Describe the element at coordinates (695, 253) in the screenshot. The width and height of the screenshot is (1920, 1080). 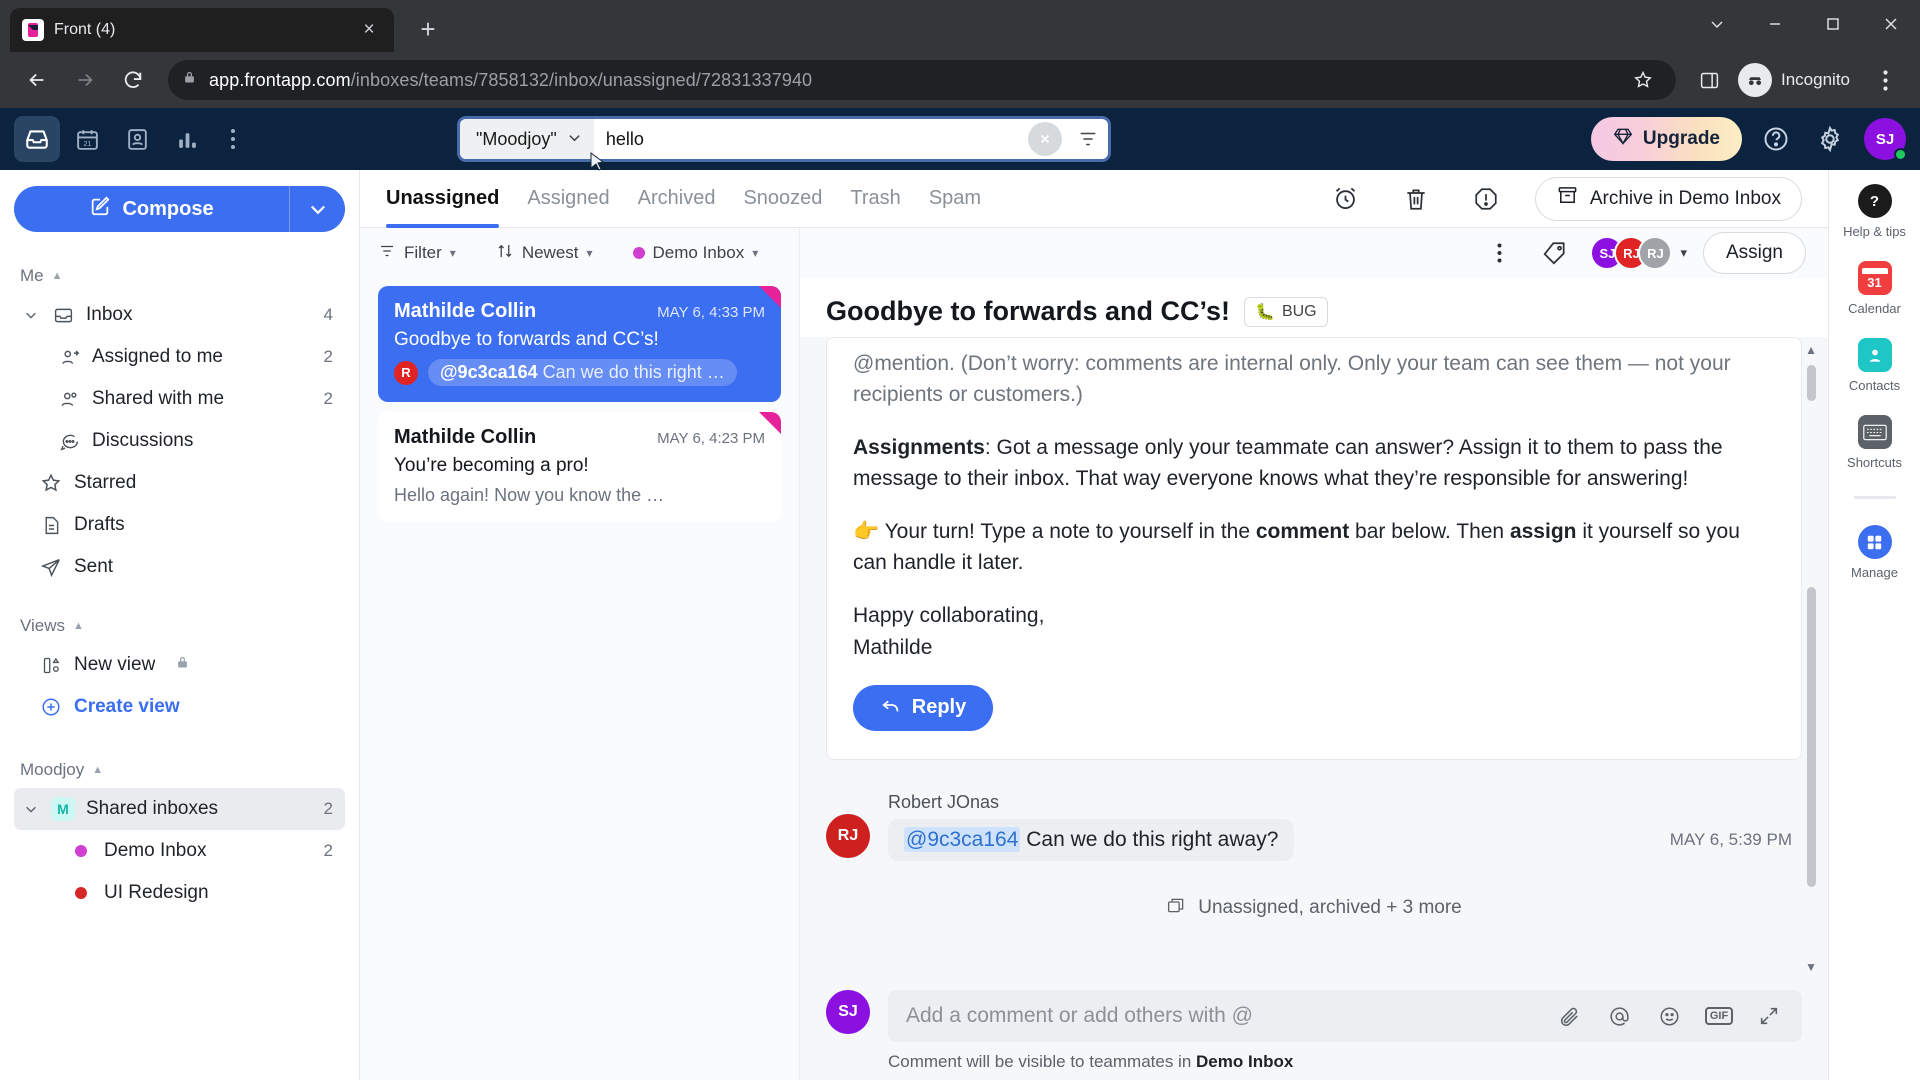
I see `inbox-selector: Demo Inbox ▾` at that location.